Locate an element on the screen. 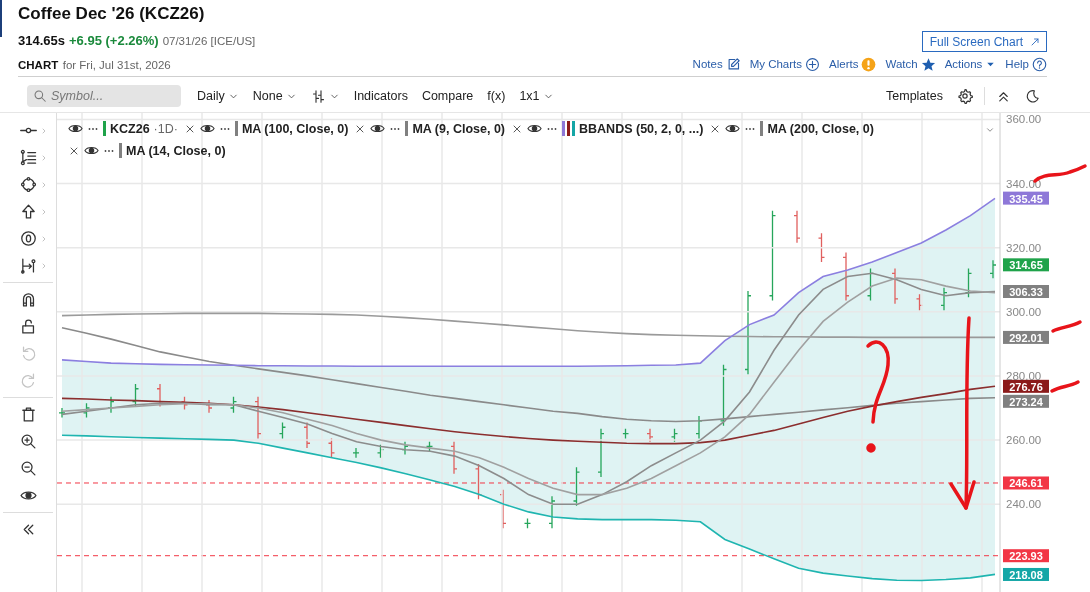 The image size is (1090, 592). legend-interval: ·1D· is located at coordinates (165, 128).